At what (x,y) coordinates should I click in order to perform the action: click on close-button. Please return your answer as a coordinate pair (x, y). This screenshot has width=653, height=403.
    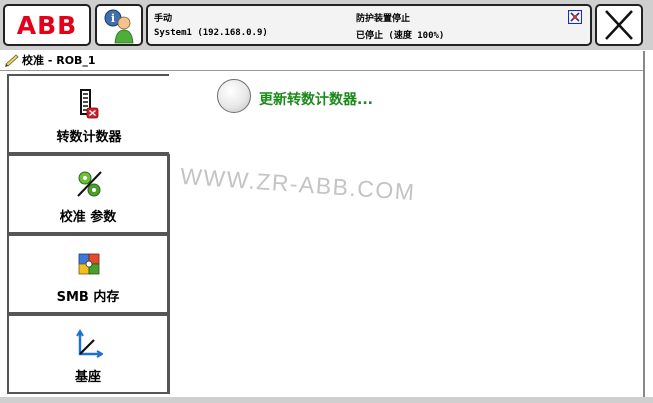
    Looking at the image, I should click on (619, 25).